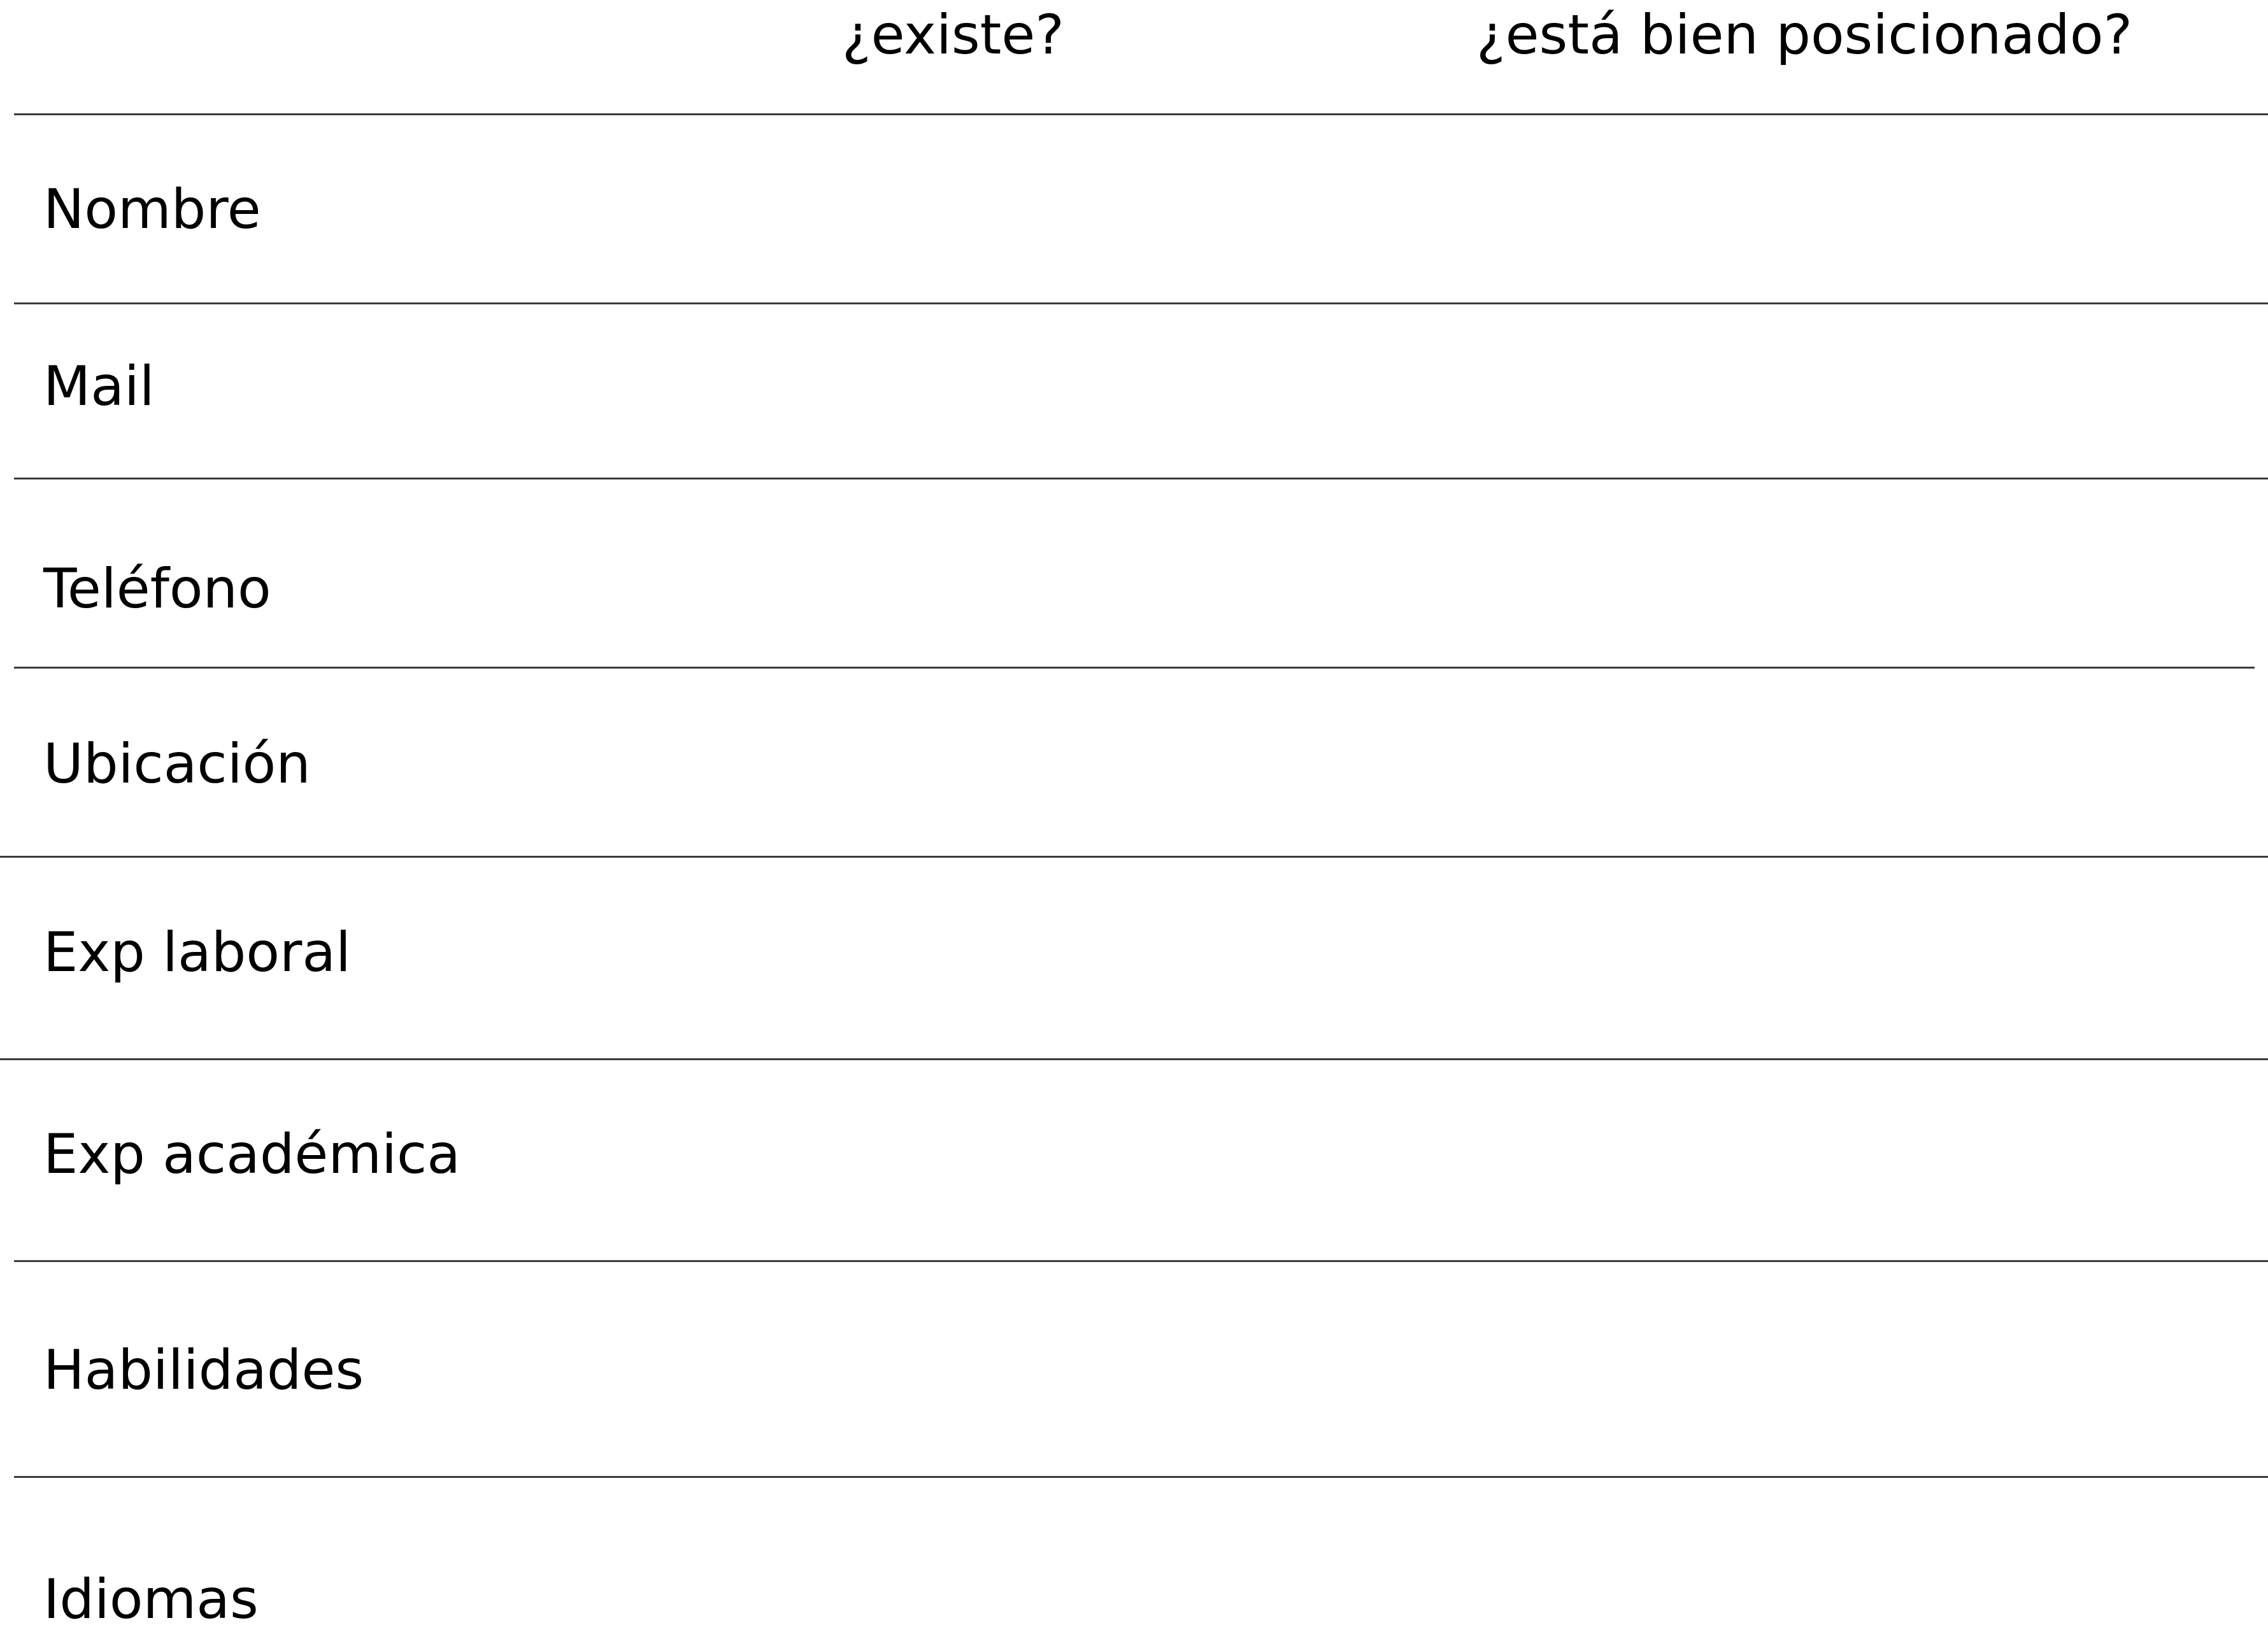  Describe the element at coordinates (1804, 35) in the screenshot. I see `column-header-well-positioned: ¿está bien posicionado?` at that location.